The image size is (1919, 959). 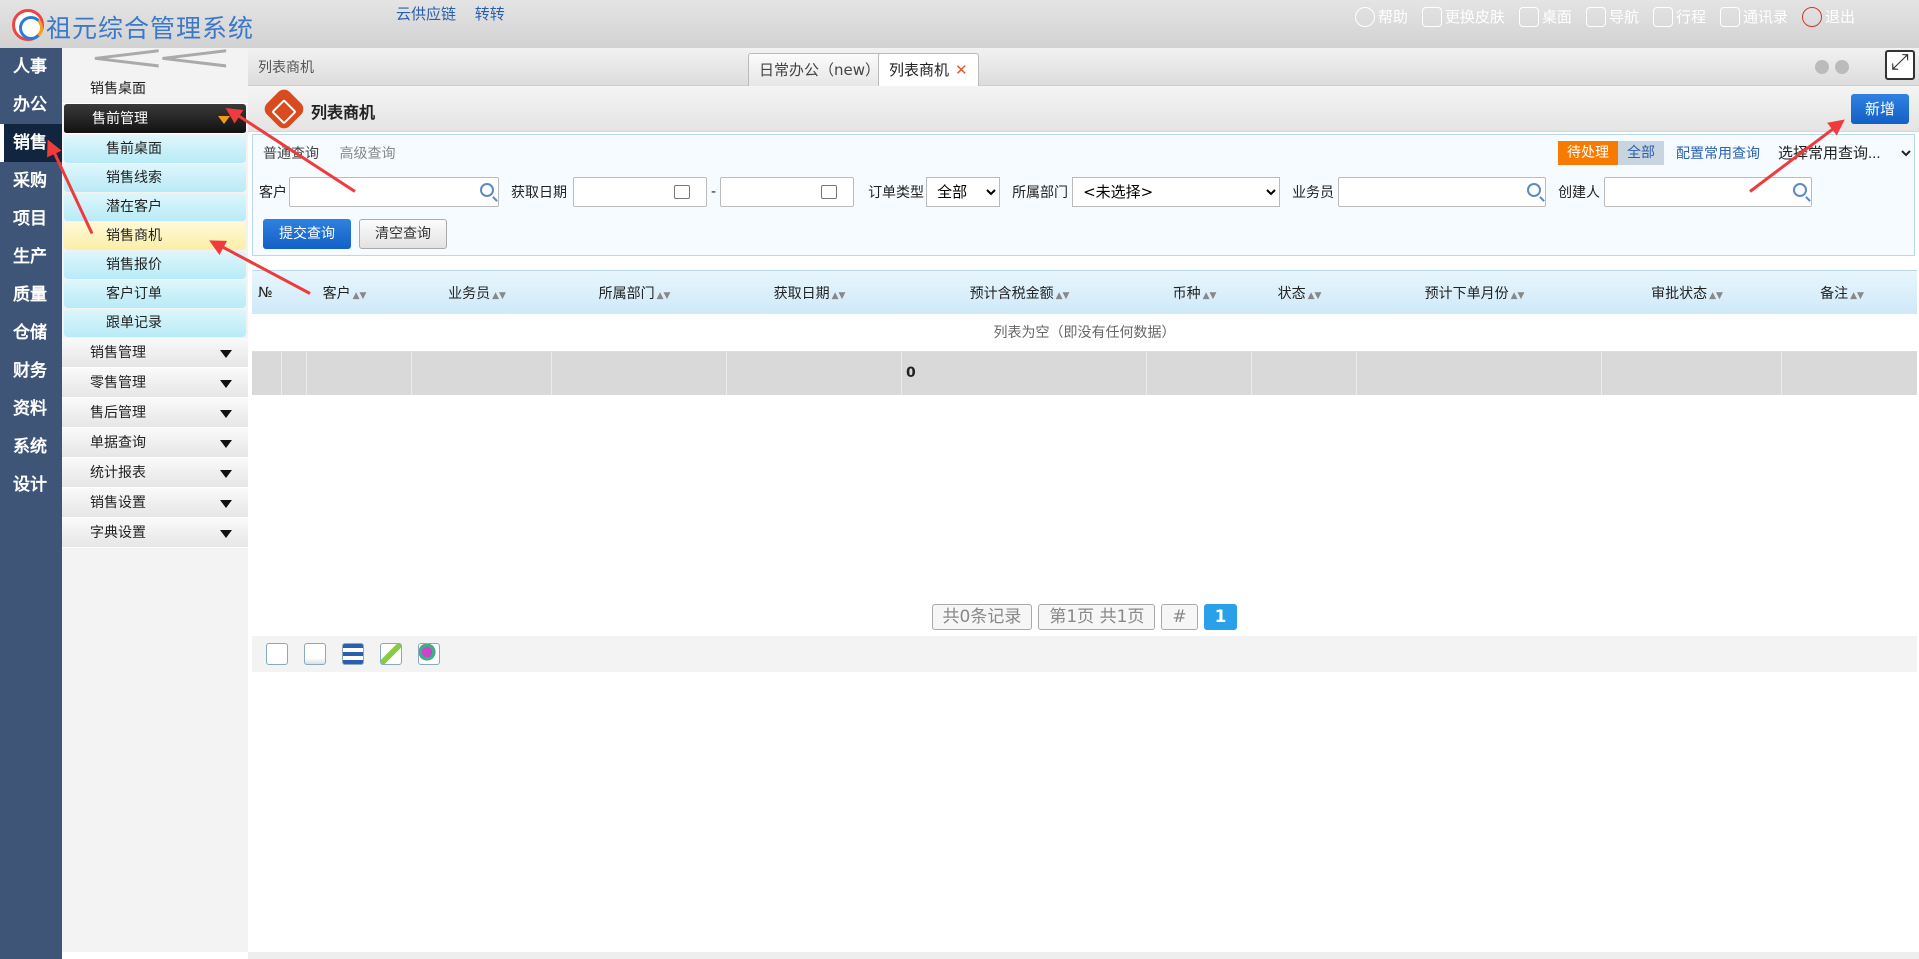 What do you see at coordinates (1299, 293) in the screenshot?
I see `col-status: 状态 ▲▼` at bounding box center [1299, 293].